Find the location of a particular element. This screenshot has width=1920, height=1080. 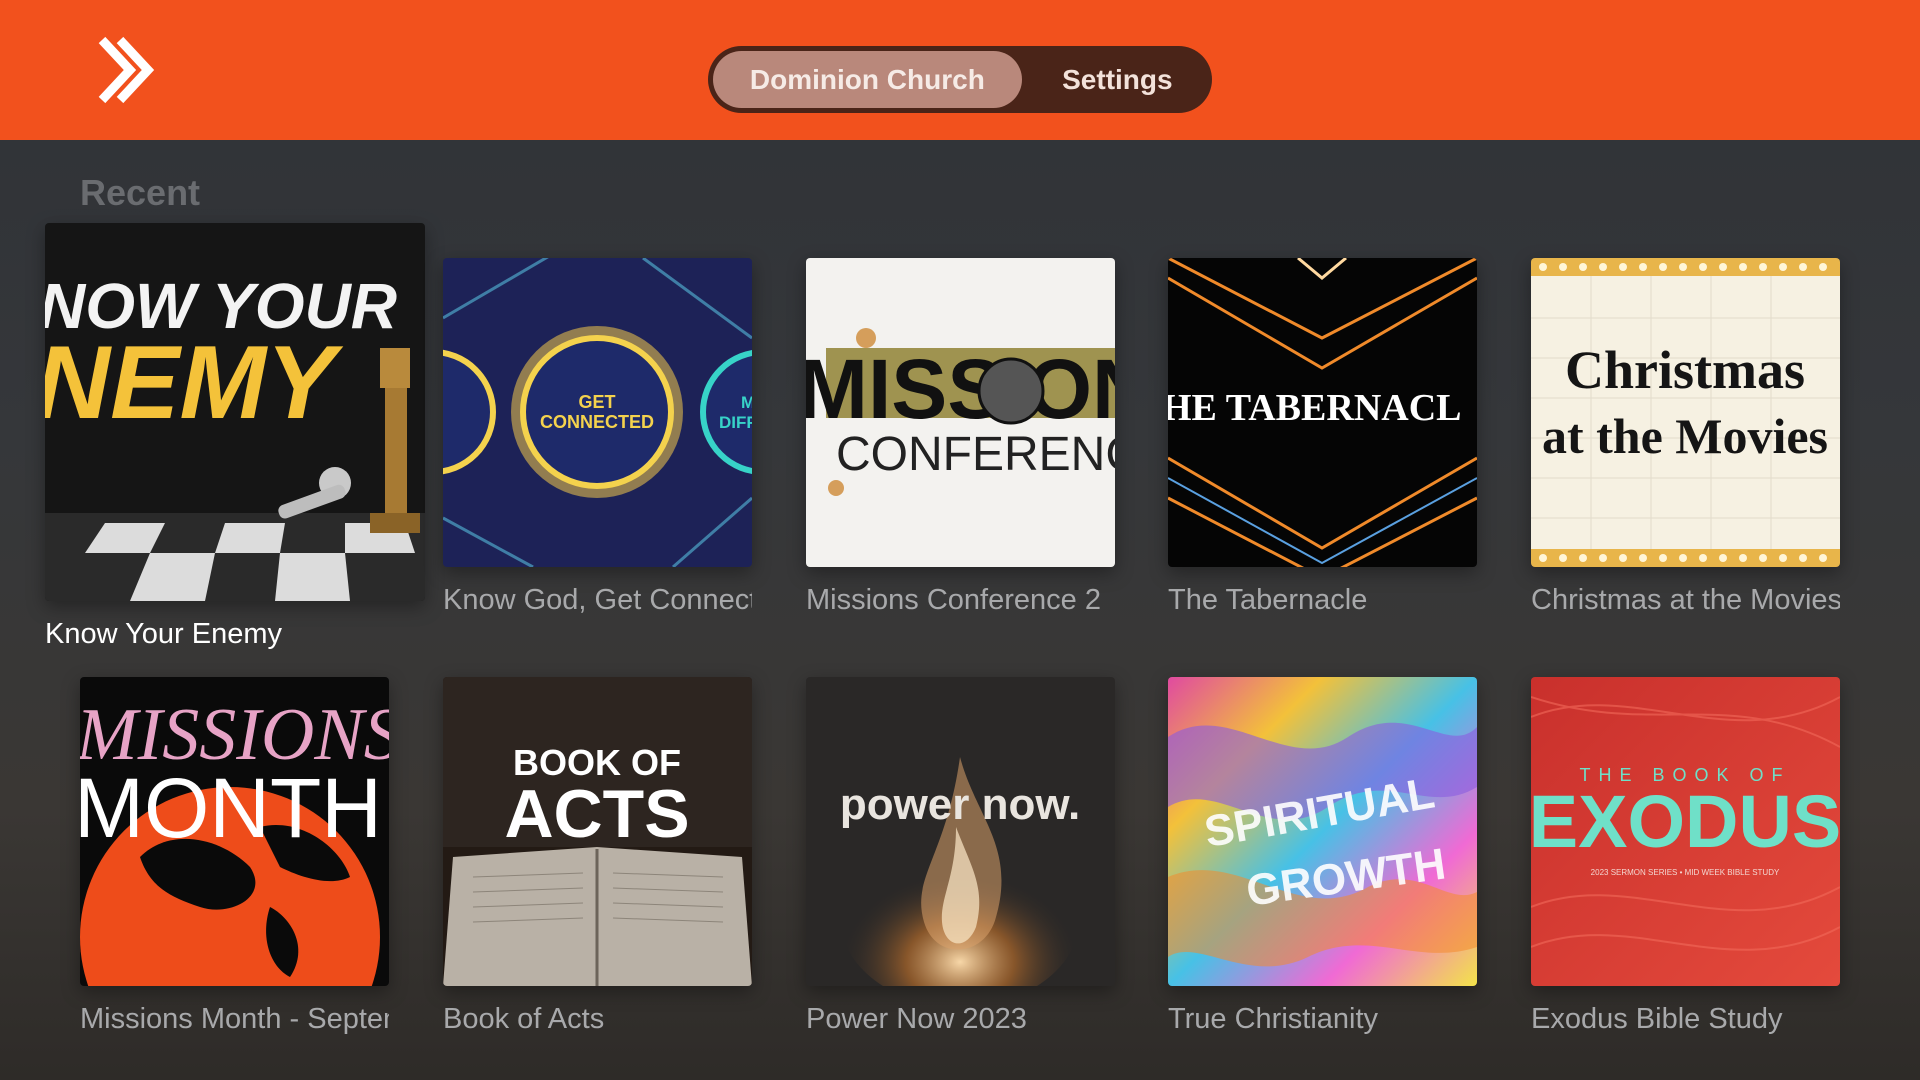

art-text-connected: CONNECTED is located at coordinates (597, 422).